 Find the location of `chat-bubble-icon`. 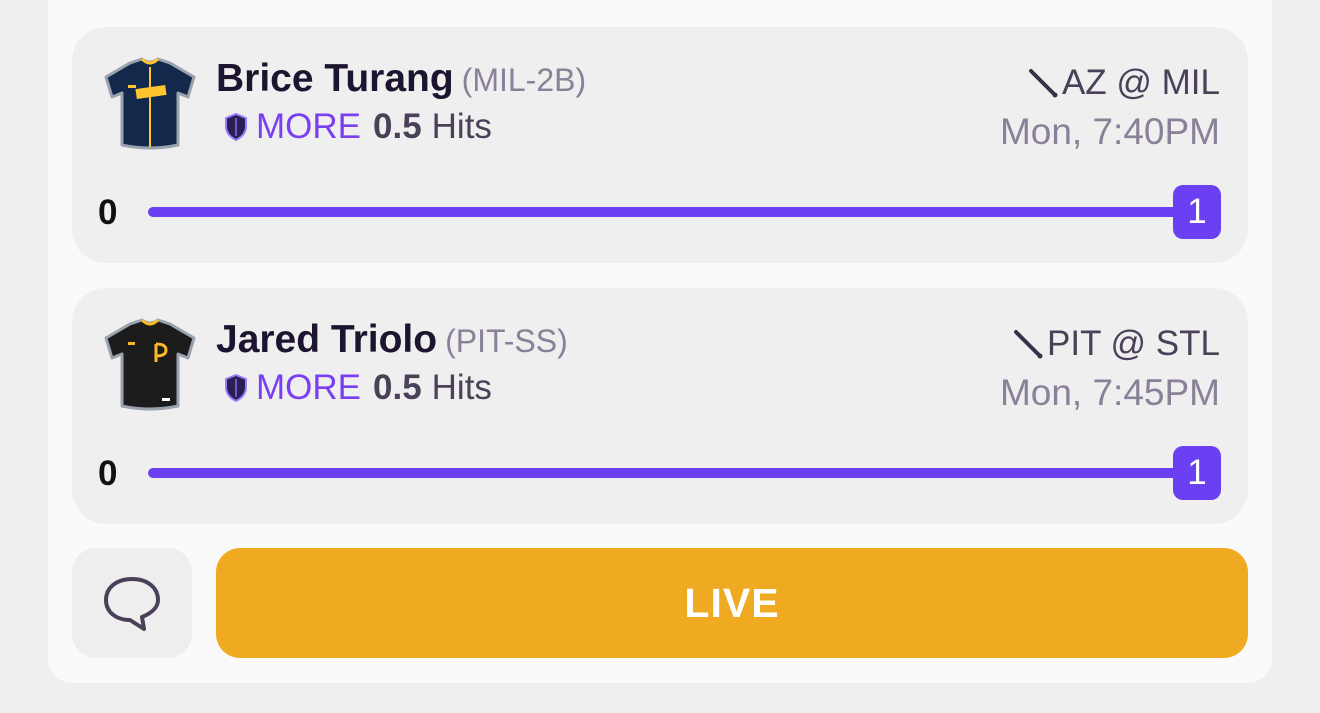

chat-bubble-icon is located at coordinates (132, 604).